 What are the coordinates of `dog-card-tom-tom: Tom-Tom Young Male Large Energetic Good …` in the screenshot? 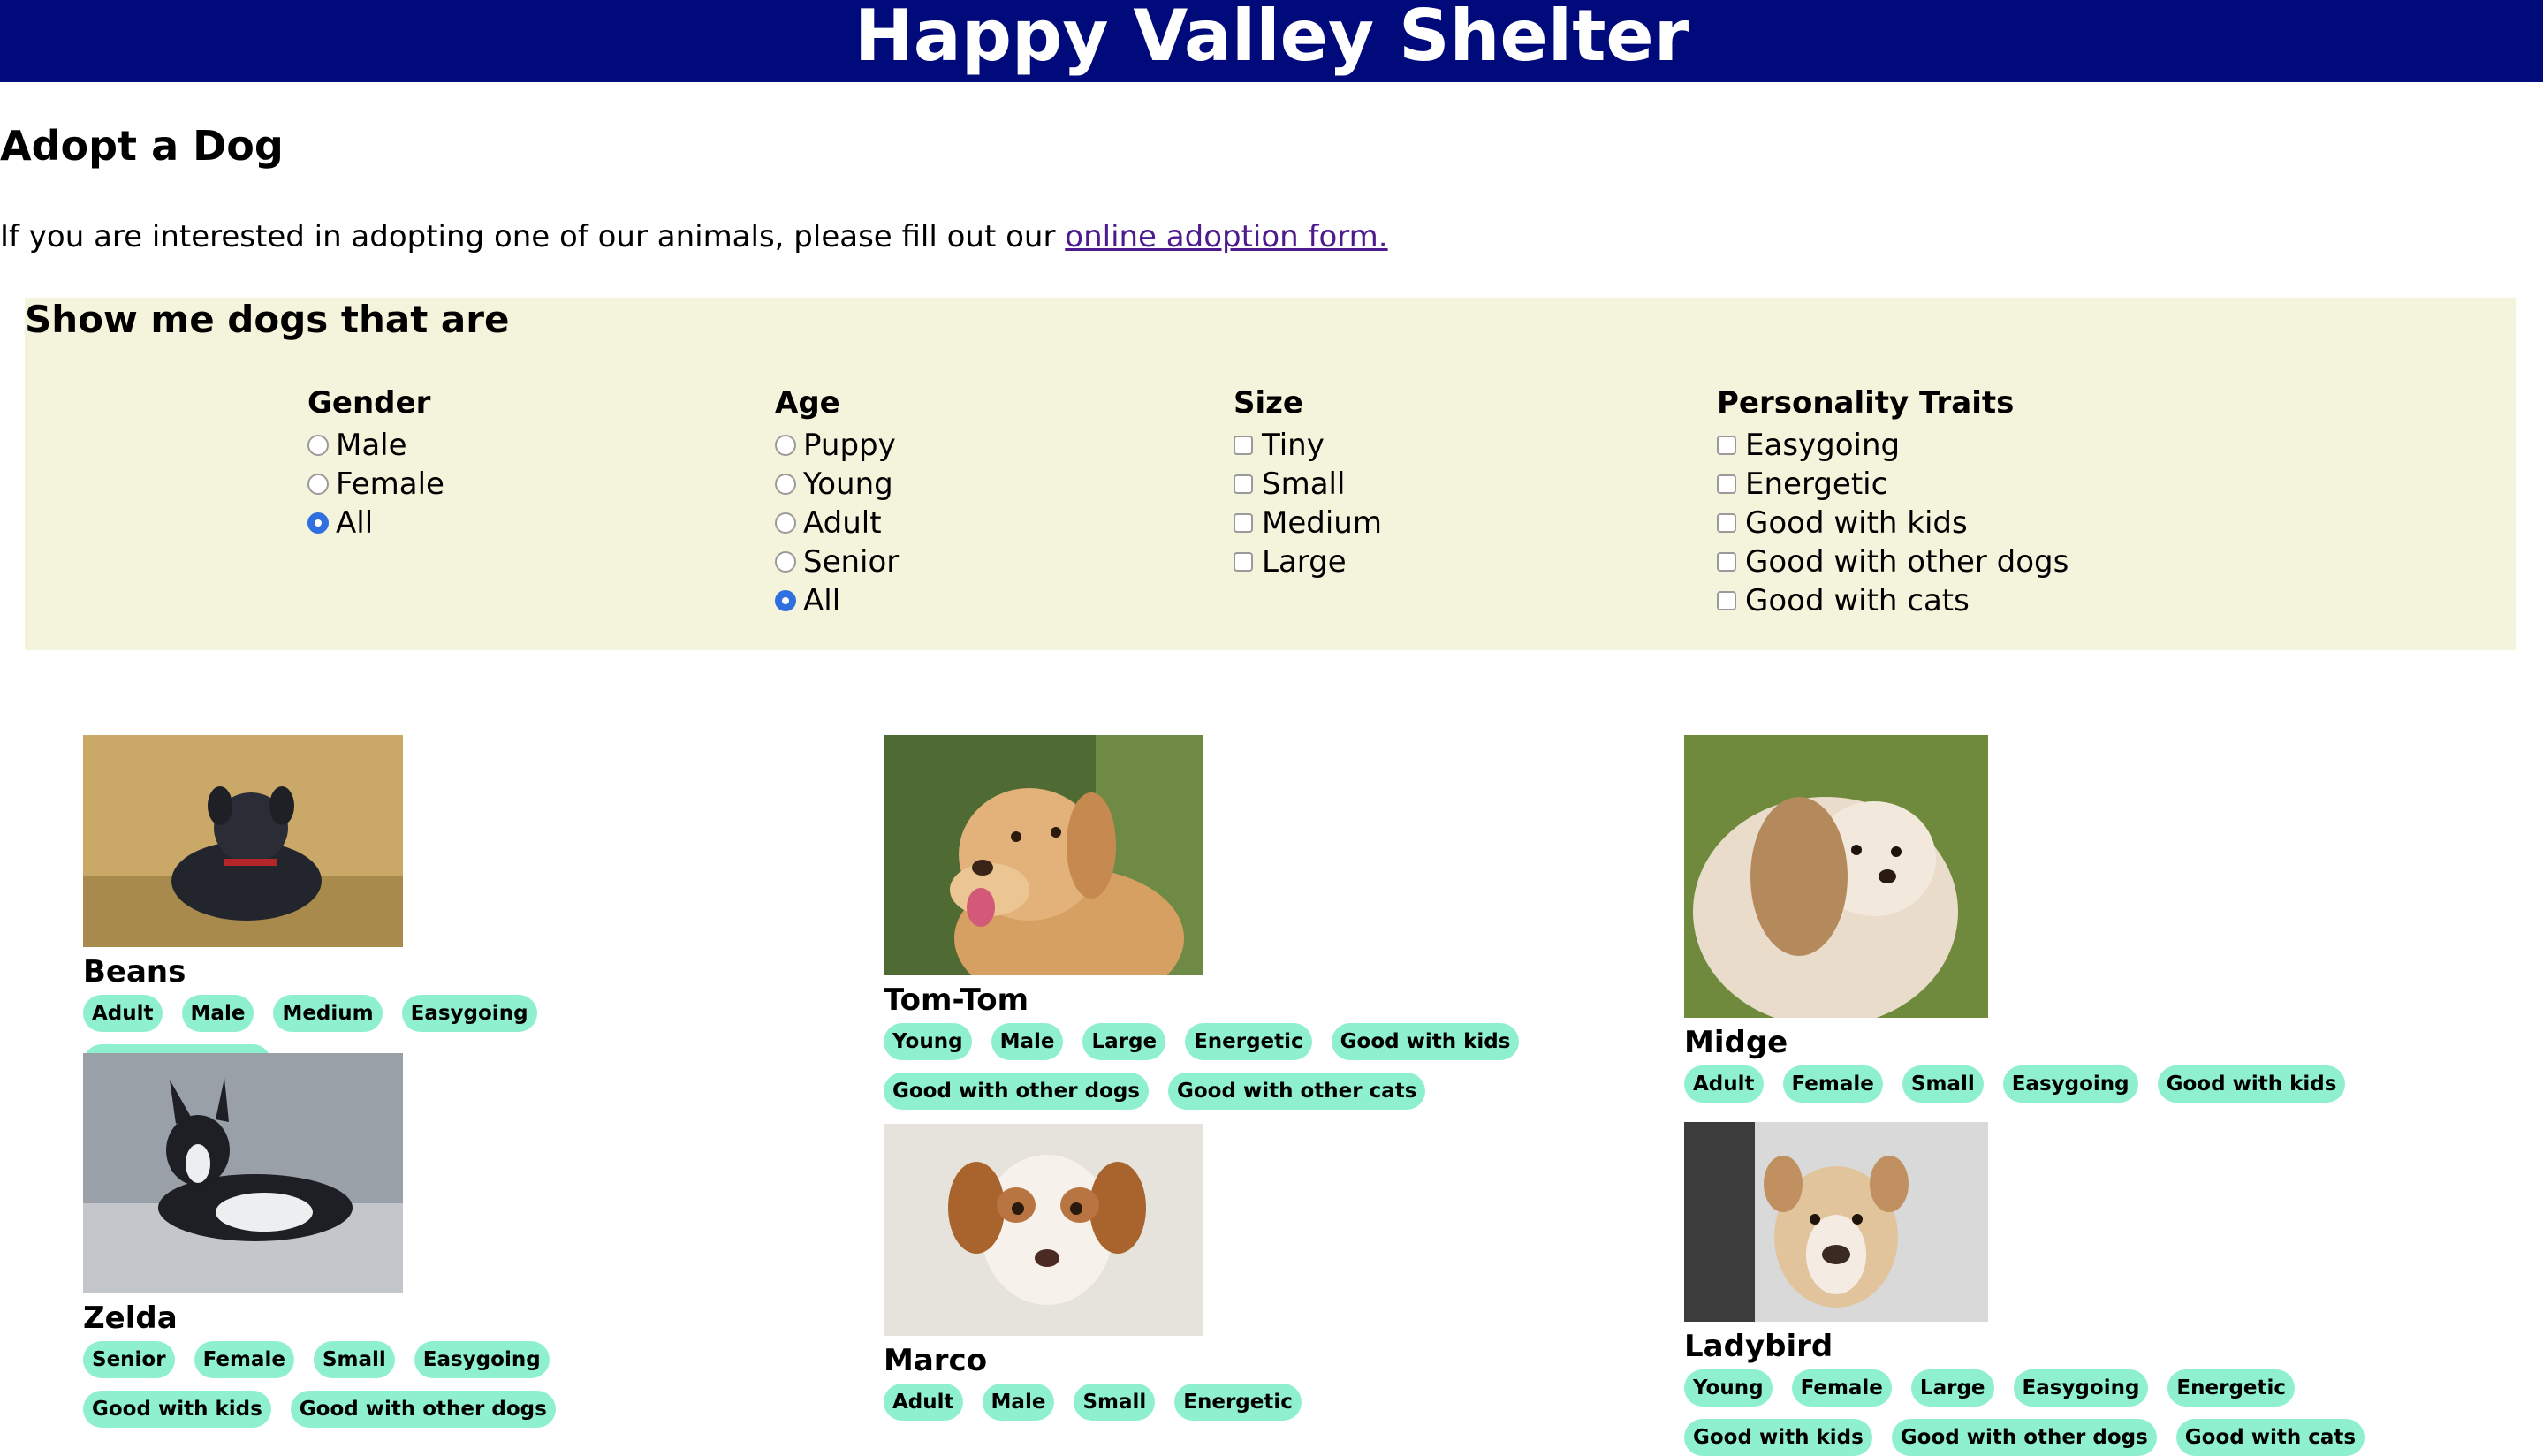 It's located at (1202, 922).